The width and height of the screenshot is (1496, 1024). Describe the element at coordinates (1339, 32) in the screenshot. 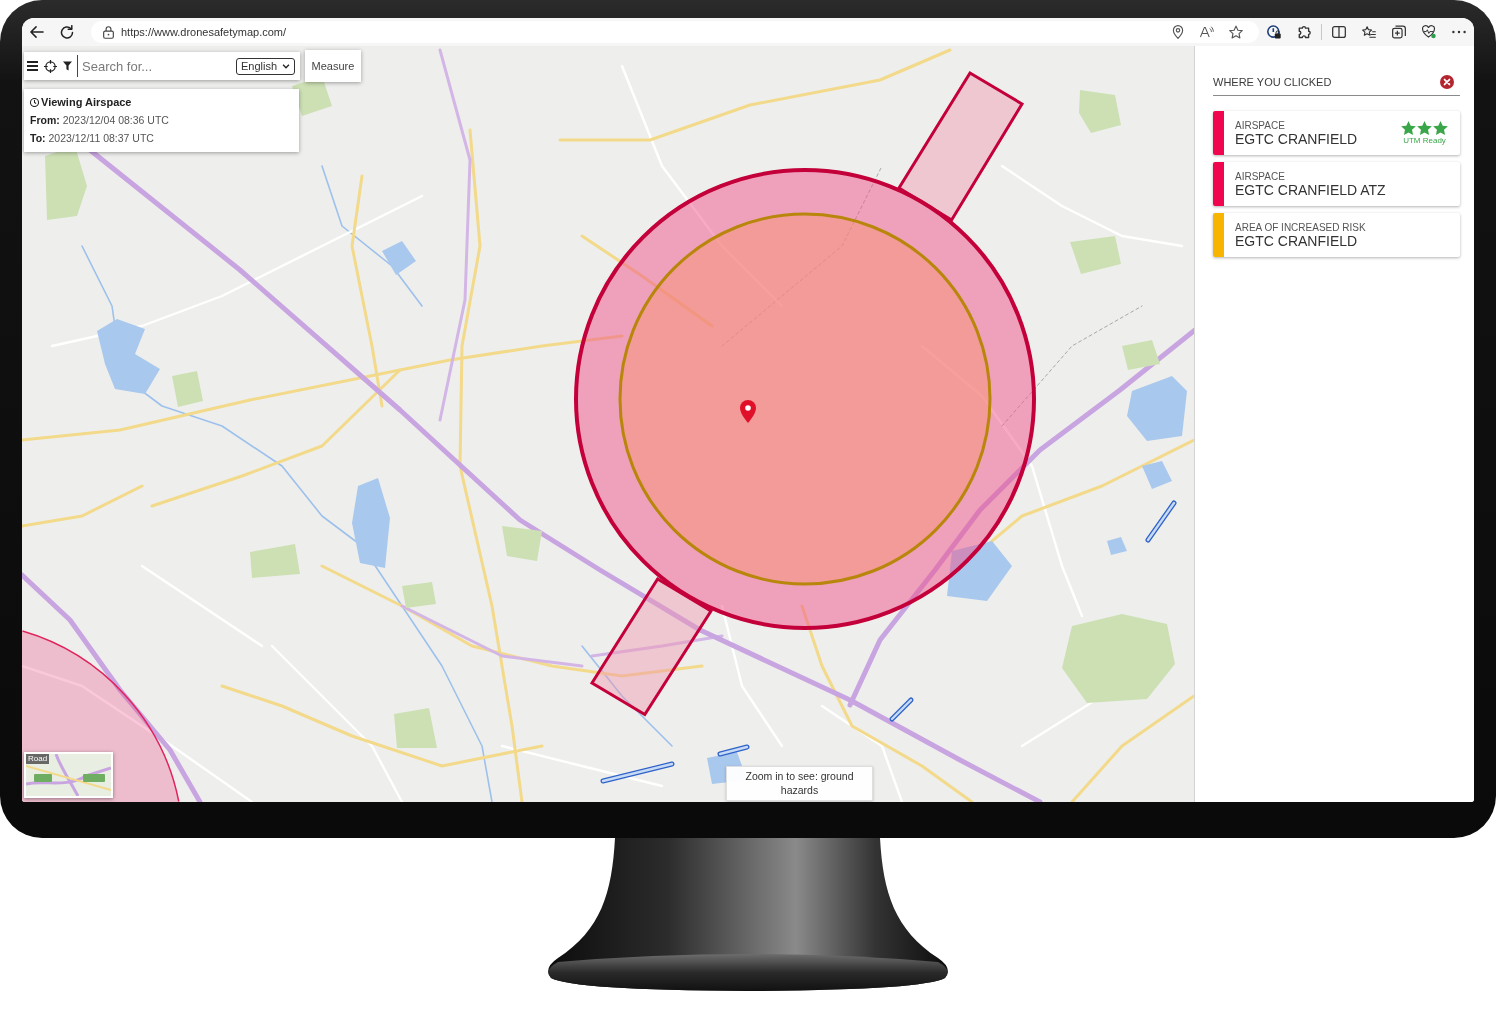

I see `split-screen-icon` at that location.